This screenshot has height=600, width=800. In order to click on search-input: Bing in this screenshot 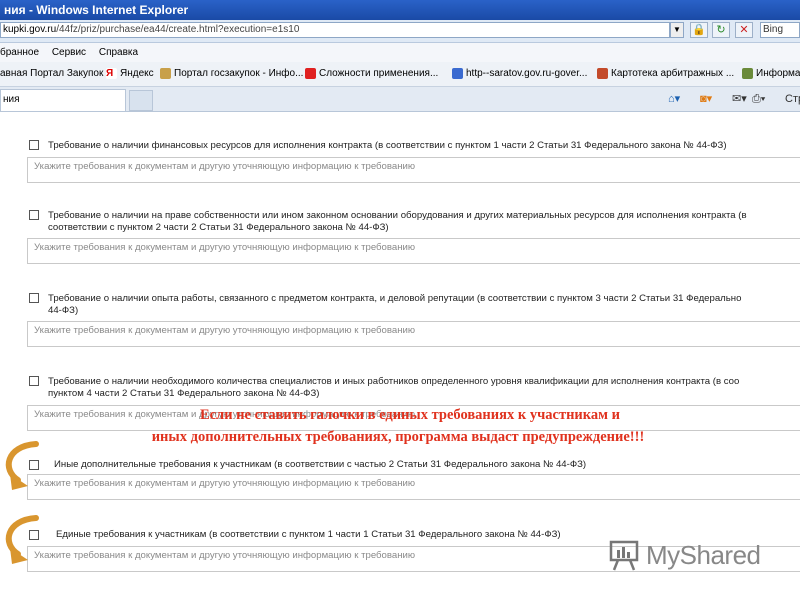, I will do `click(780, 30)`.